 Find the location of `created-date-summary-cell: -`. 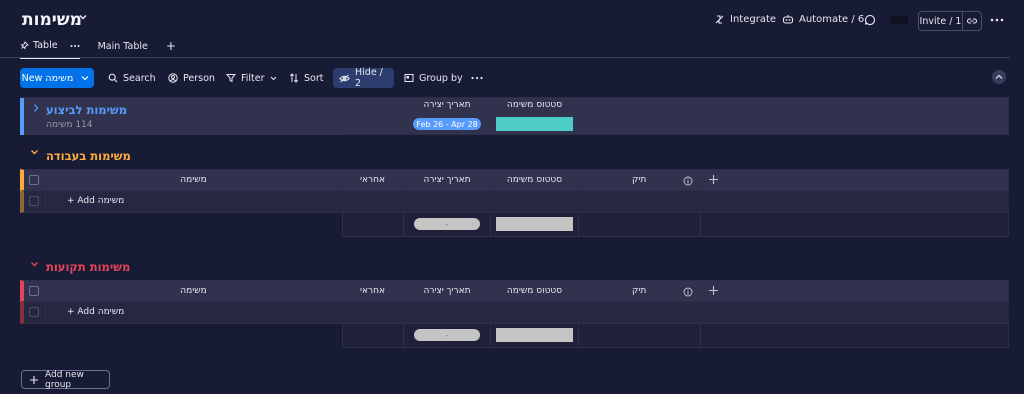

created-date-summary-cell: - is located at coordinates (447, 336).